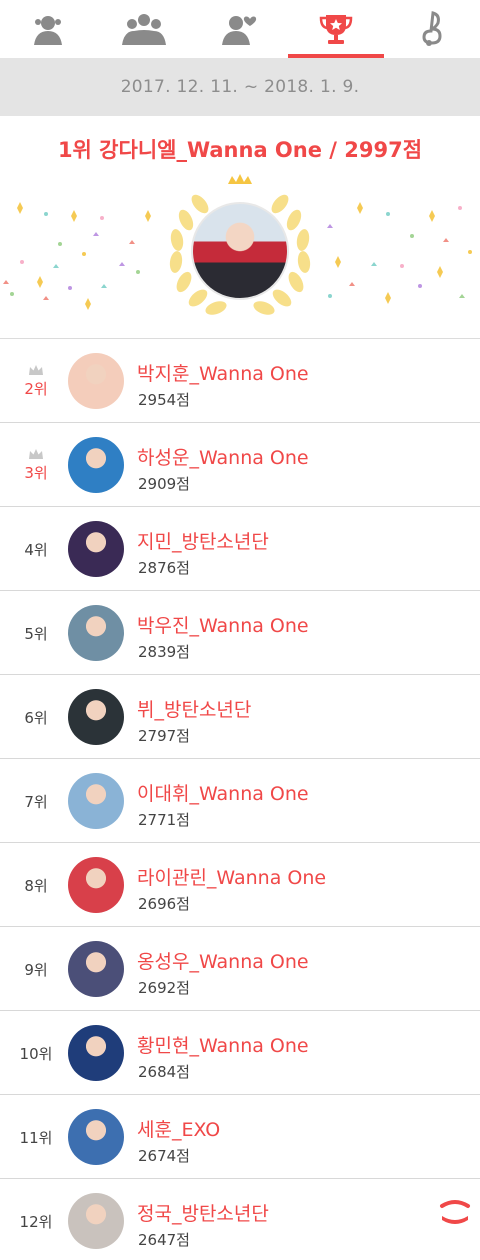 Image resolution: width=480 pixels, height=1260 pixels. Describe the element at coordinates (223, 960) in the screenshot. I see `member-name: 옹성우_Wanna One` at that location.